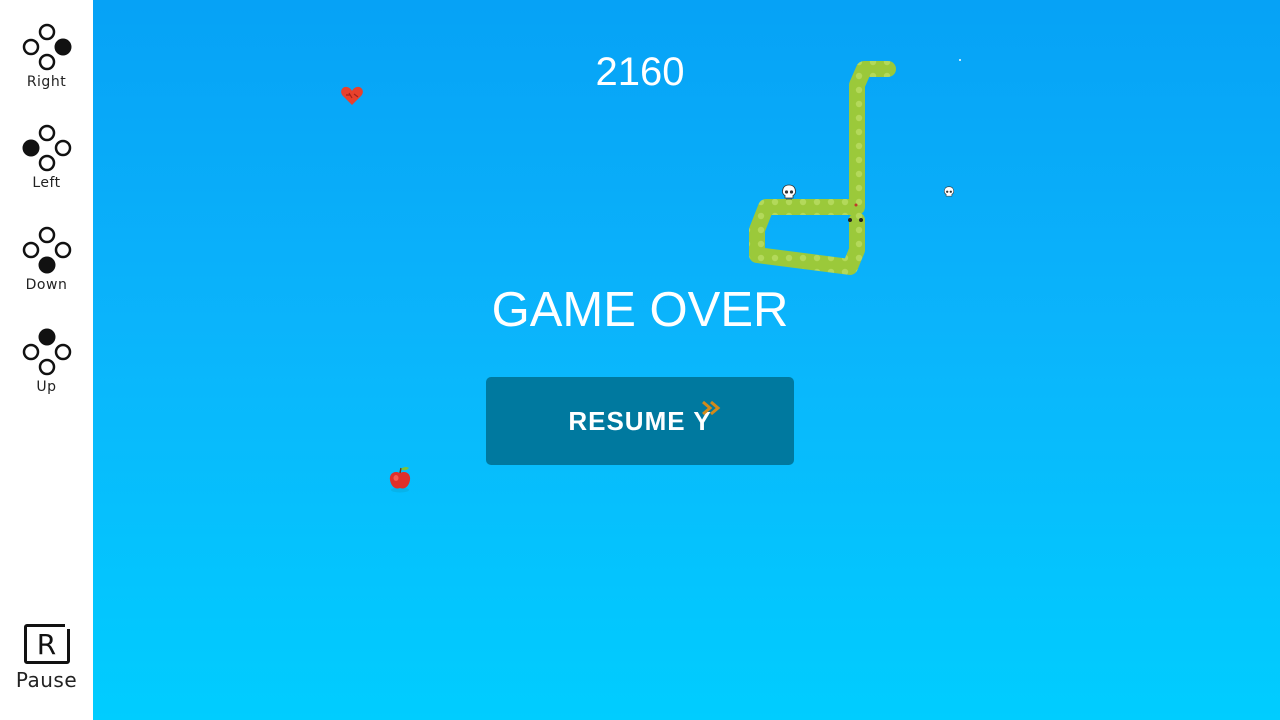 This screenshot has height=720, width=1280. I want to click on resume-button: RESUME Y, so click(640, 421).